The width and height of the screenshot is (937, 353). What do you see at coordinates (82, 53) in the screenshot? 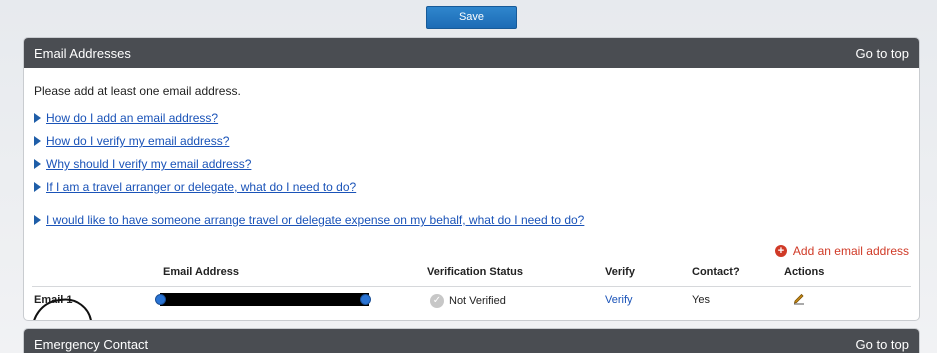
I see `email-panel-title: Email Addresses` at bounding box center [82, 53].